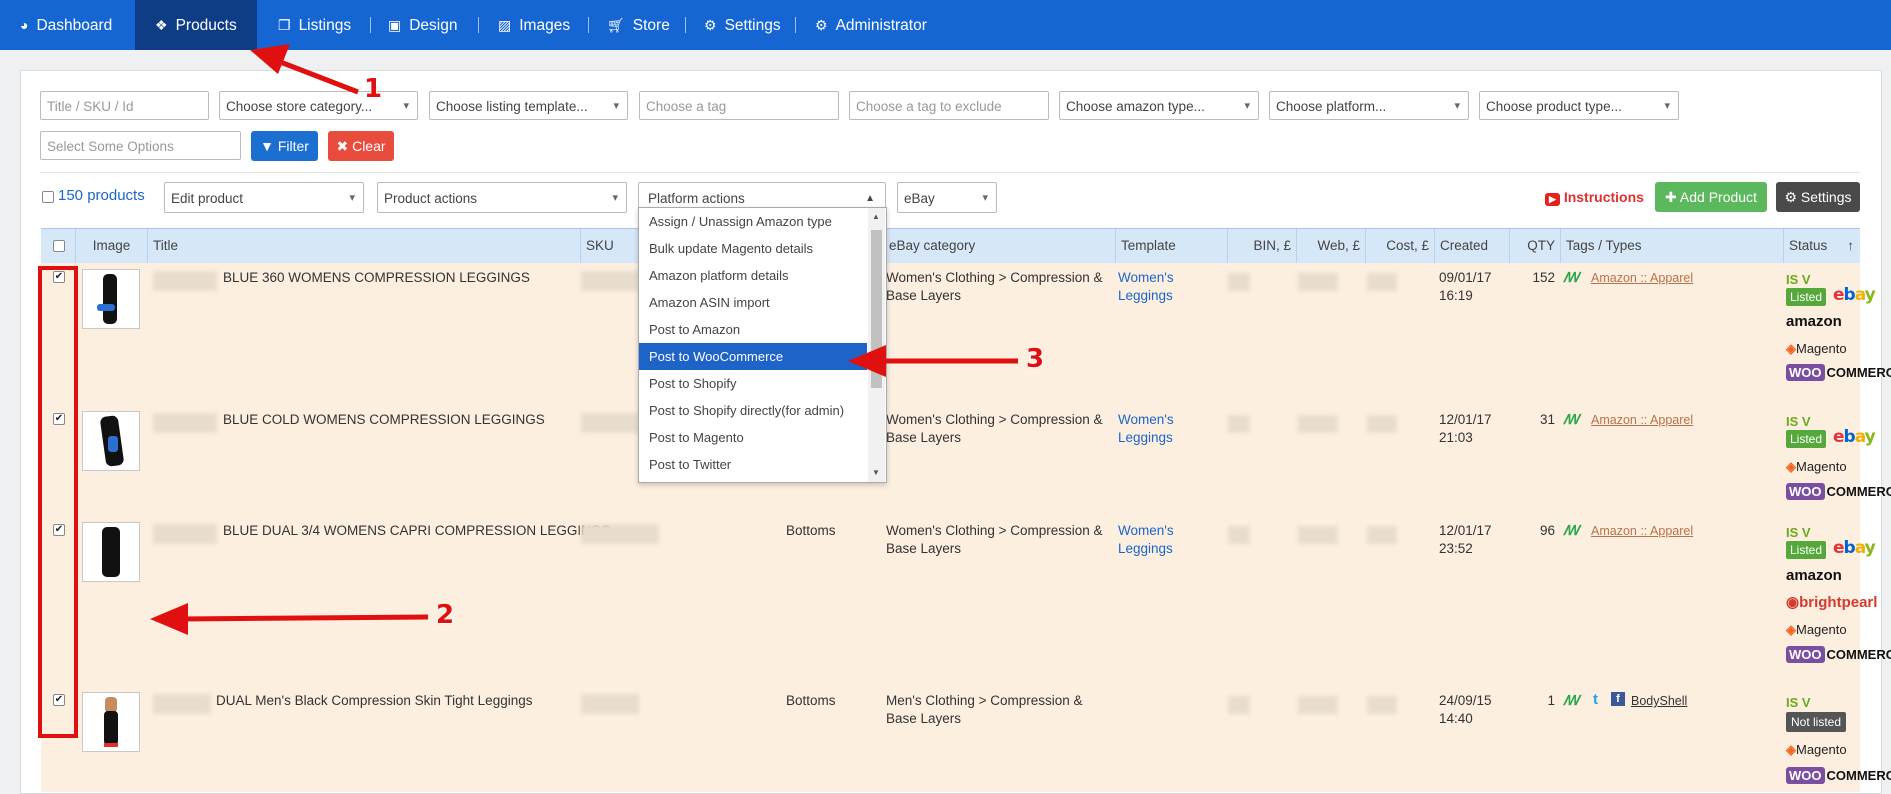 Image resolution: width=1891 pixels, height=794 pixels. Describe the element at coordinates (1035, 359) in the screenshot. I see `annotation-label-3: 3` at that location.